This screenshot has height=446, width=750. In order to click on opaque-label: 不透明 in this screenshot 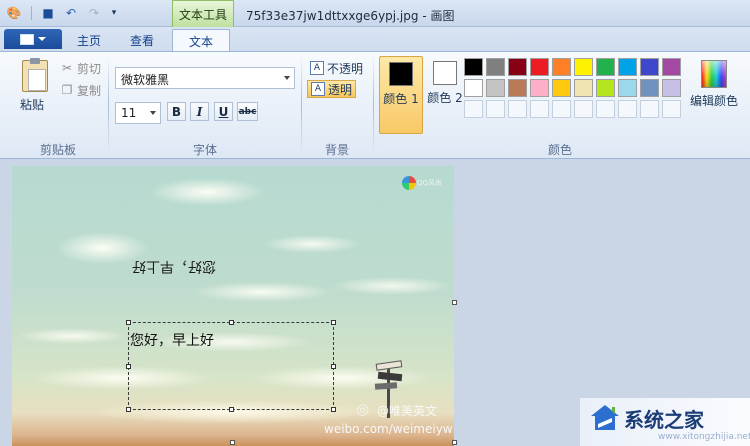, I will do `click(345, 68)`.